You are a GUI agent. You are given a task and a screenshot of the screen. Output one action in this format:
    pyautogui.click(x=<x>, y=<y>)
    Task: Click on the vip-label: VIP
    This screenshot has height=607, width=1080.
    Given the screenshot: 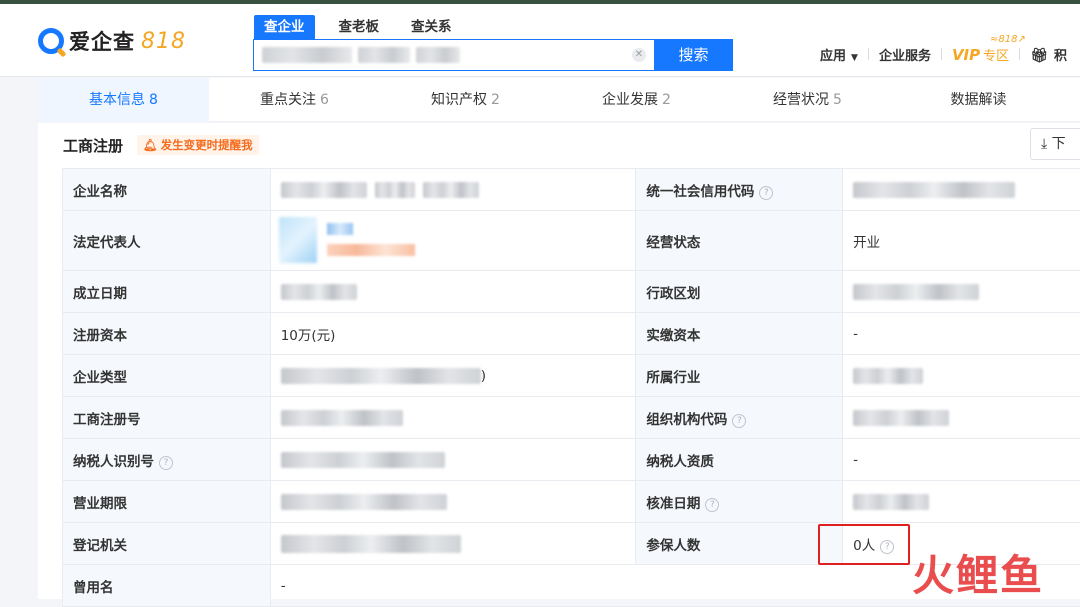 What is the action you would take?
    pyautogui.click(x=966, y=55)
    